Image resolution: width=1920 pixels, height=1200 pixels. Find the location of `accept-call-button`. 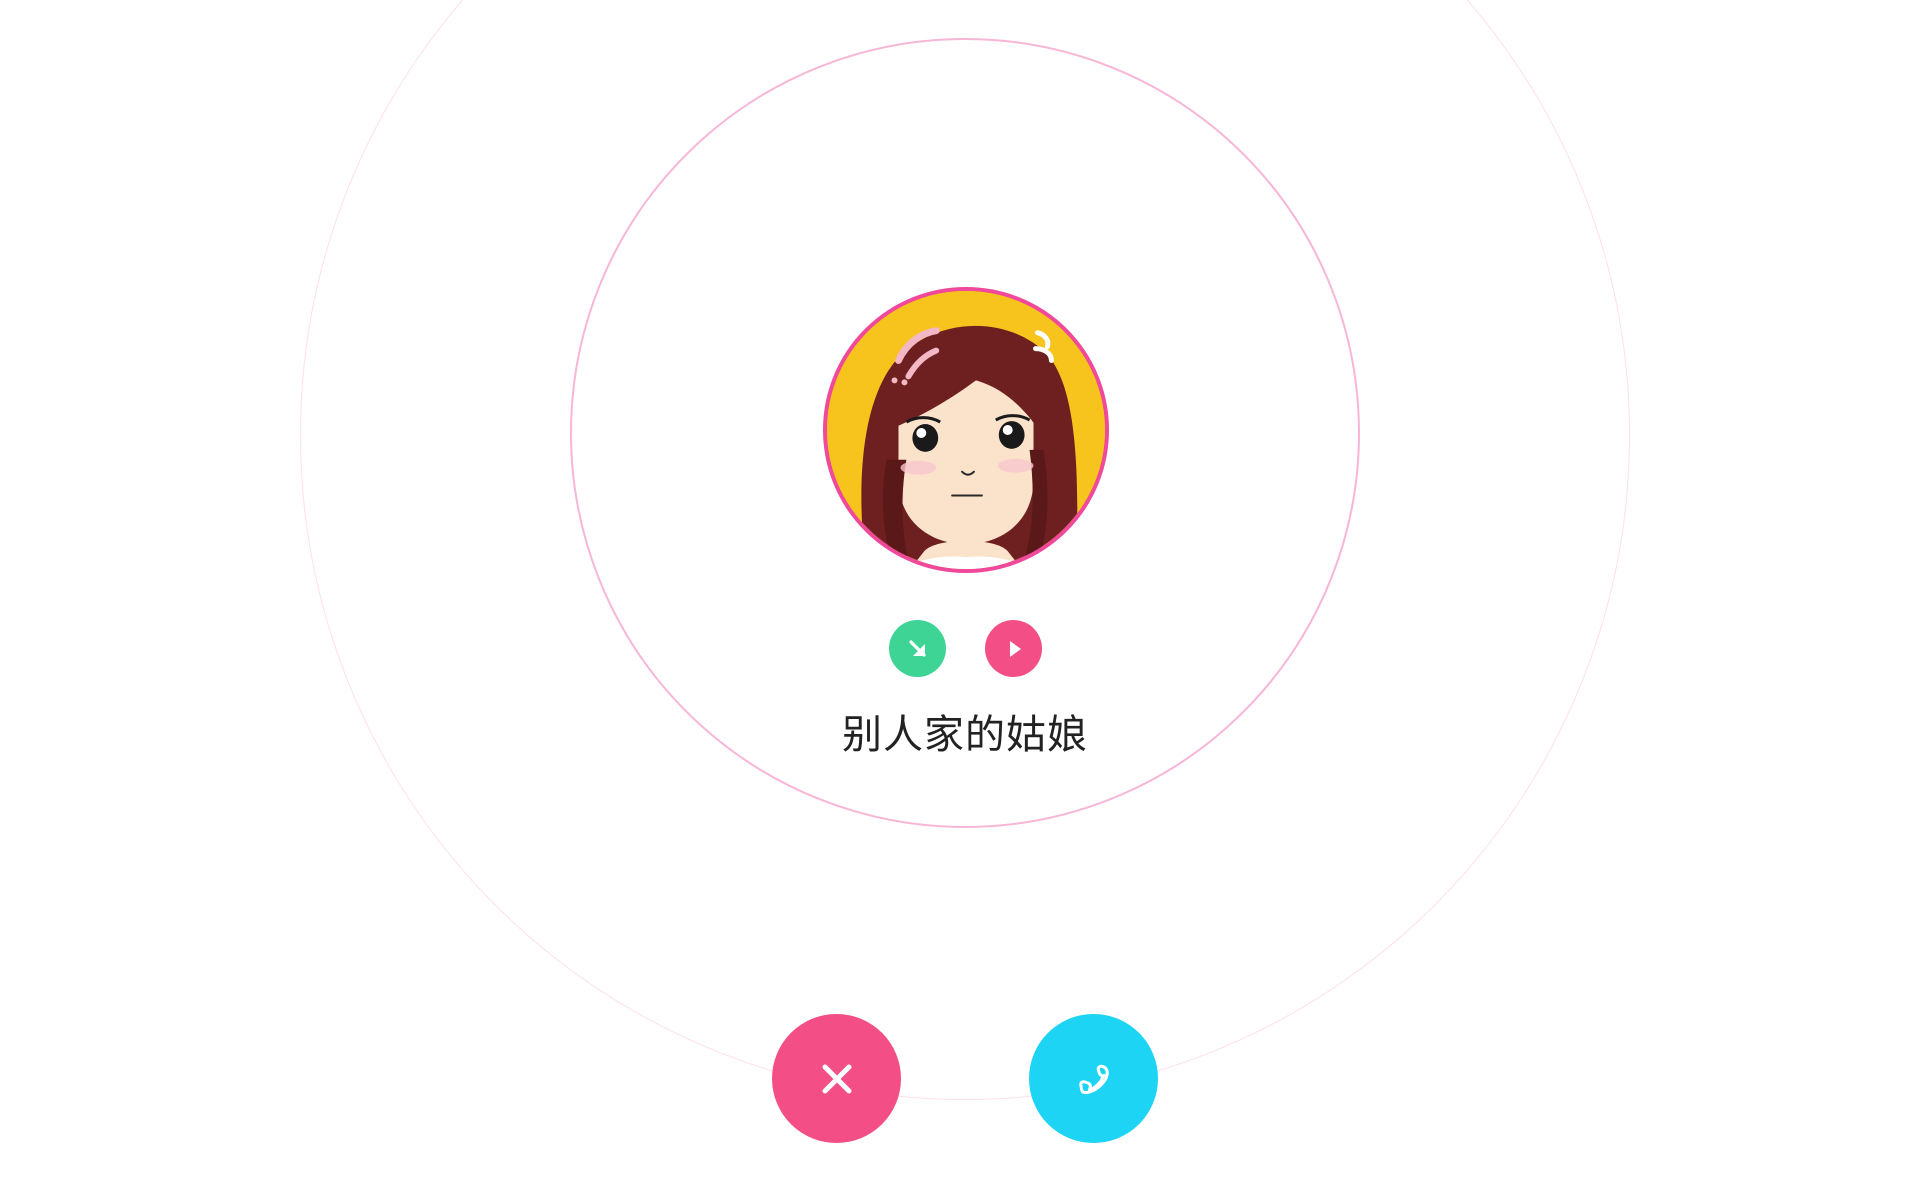

accept-call-button is located at coordinates (1093, 1078).